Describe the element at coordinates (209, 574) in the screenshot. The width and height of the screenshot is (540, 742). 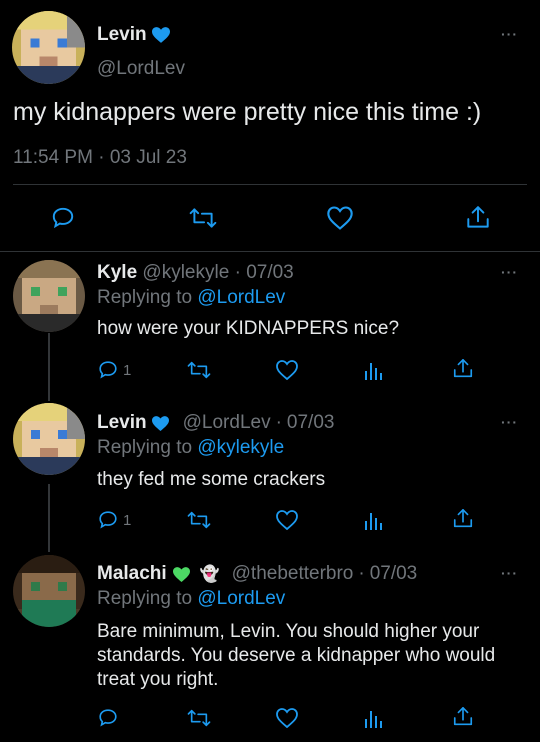
I see `ghost-icon: 👻` at that location.